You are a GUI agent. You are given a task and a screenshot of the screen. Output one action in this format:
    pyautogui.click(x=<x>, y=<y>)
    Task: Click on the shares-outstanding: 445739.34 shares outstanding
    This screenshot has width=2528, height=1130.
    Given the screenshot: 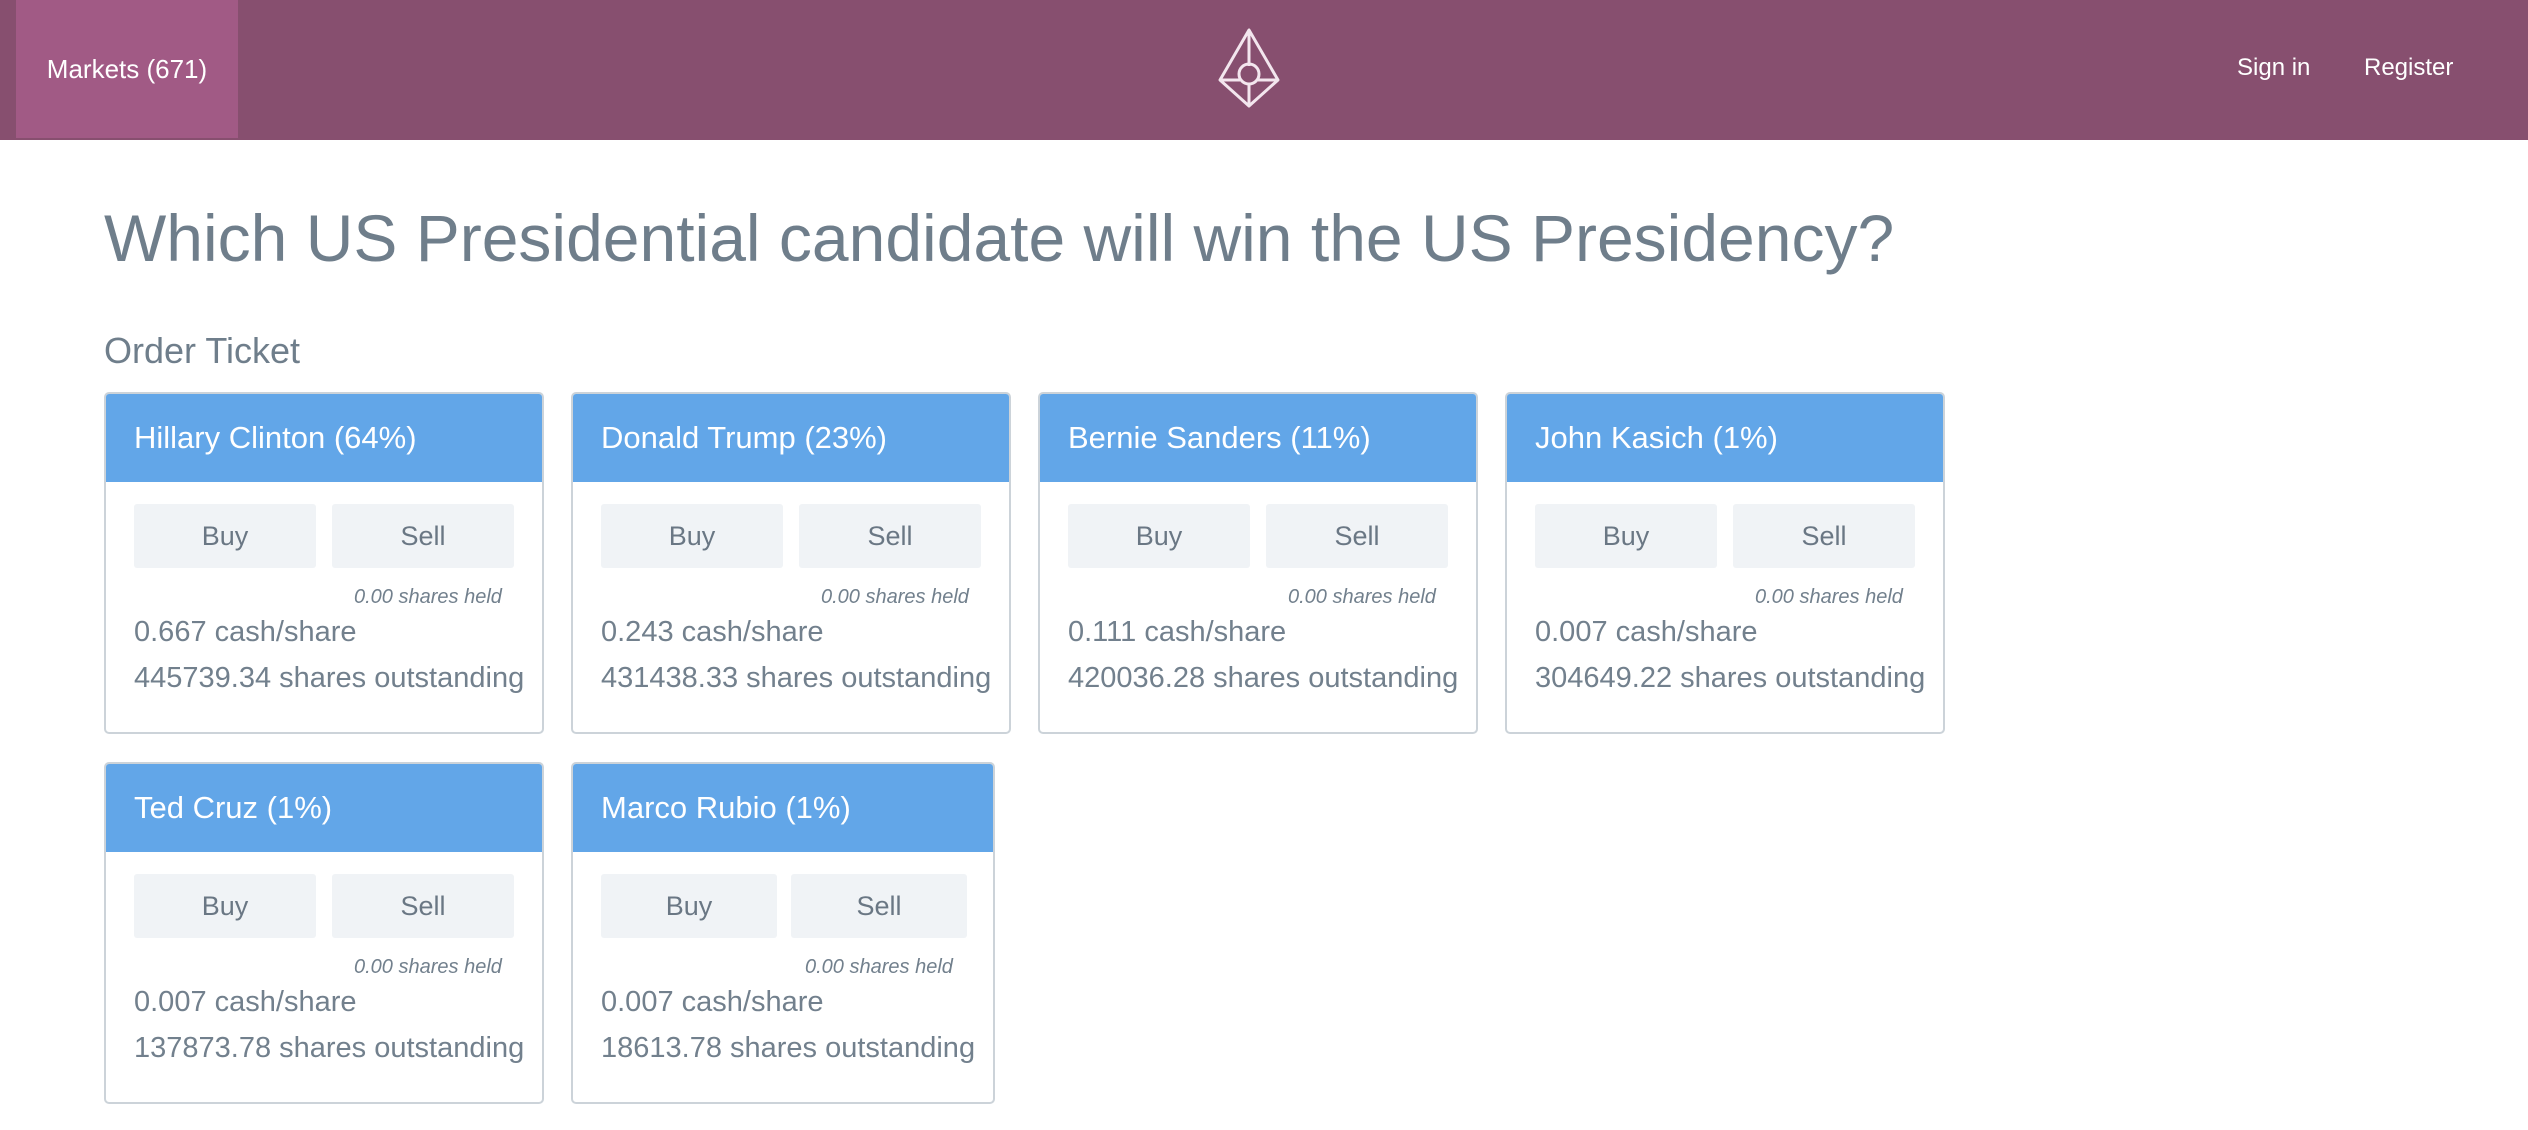 What is the action you would take?
    pyautogui.click(x=329, y=678)
    